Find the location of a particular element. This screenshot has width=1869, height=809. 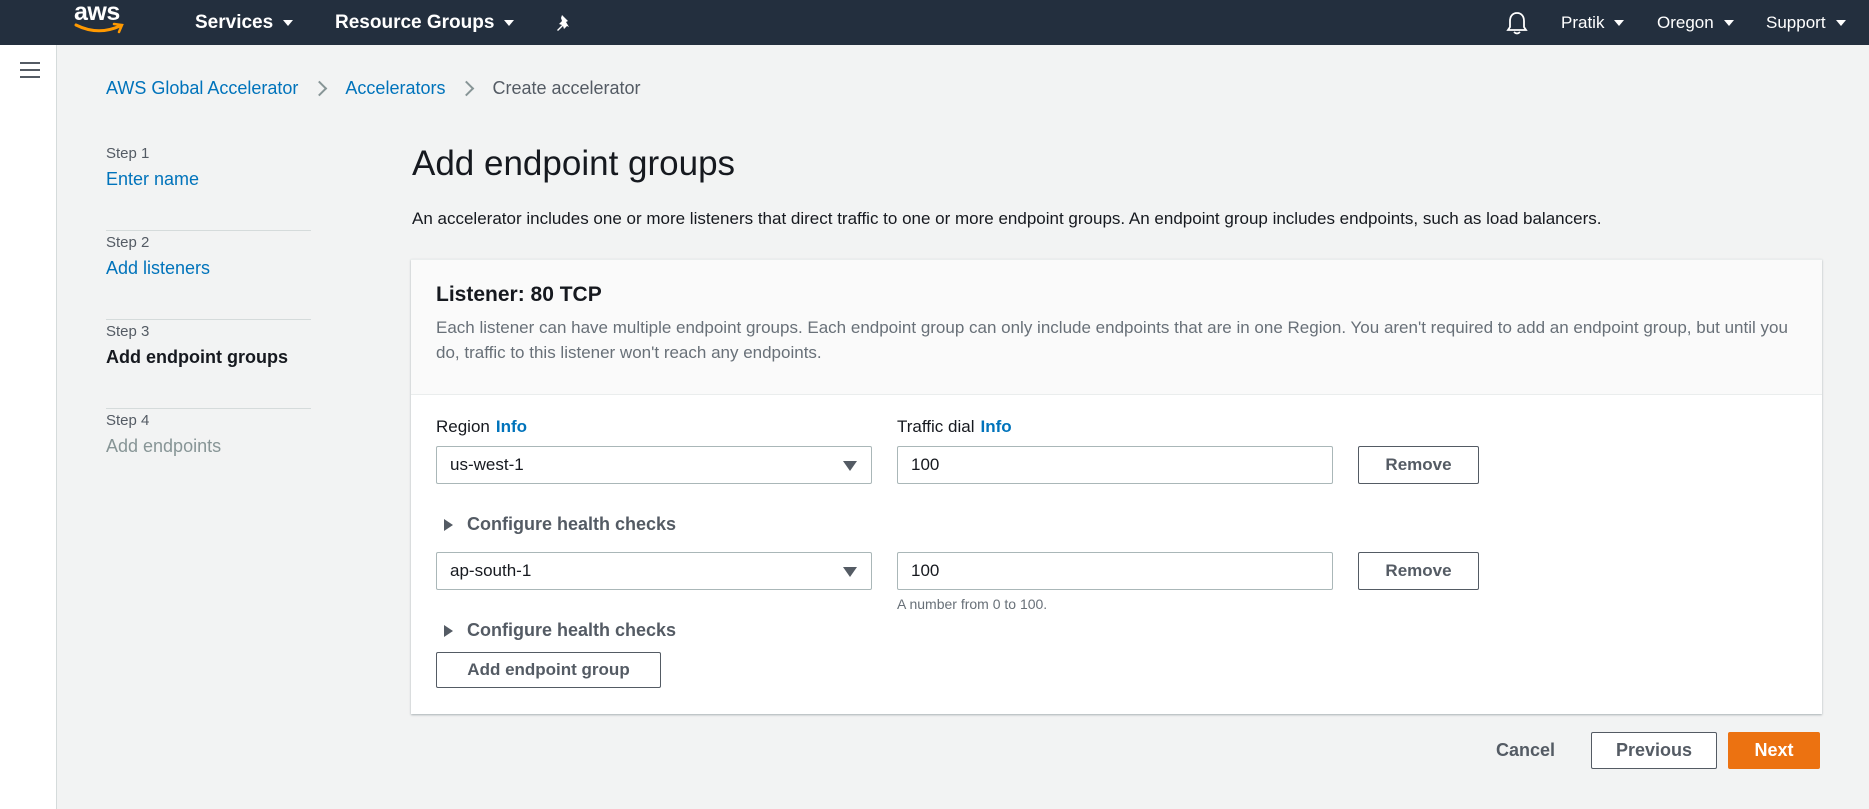

add-endpoint-group-button: Add endpoint group is located at coordinates (548, 670).